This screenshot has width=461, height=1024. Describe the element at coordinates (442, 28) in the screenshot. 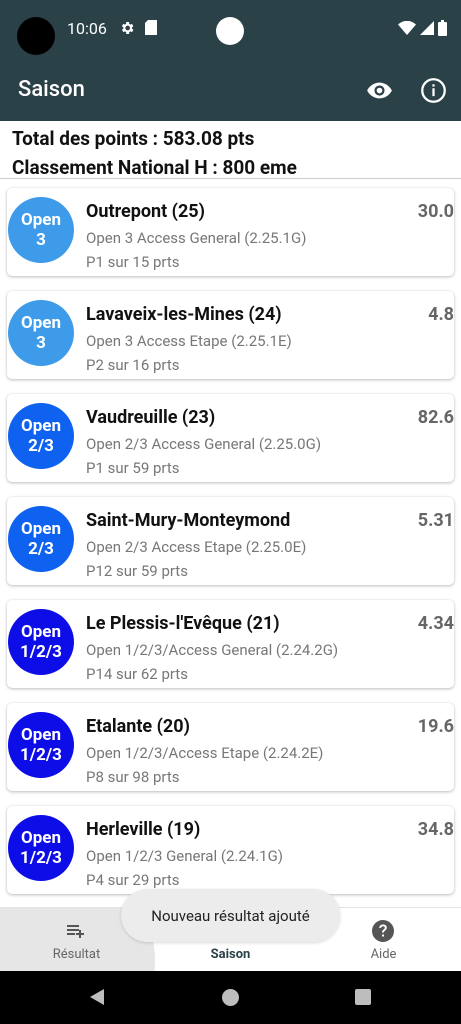

I see `battery-icon` at that location.